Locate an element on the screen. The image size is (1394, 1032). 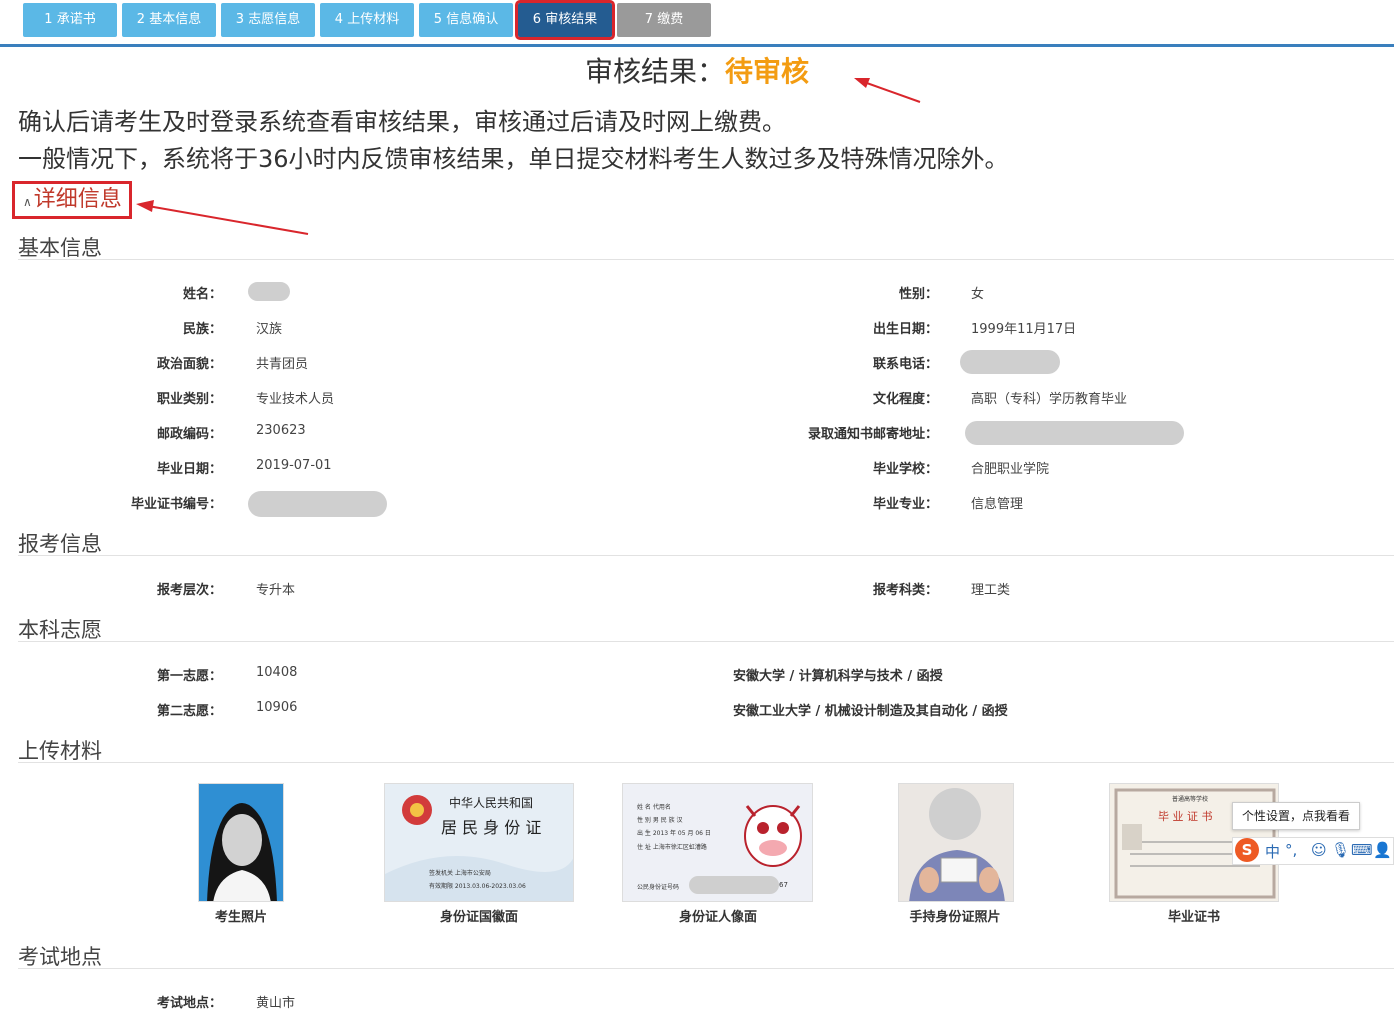
ethnic-label: 民族： is located at coordinates (202, 329).